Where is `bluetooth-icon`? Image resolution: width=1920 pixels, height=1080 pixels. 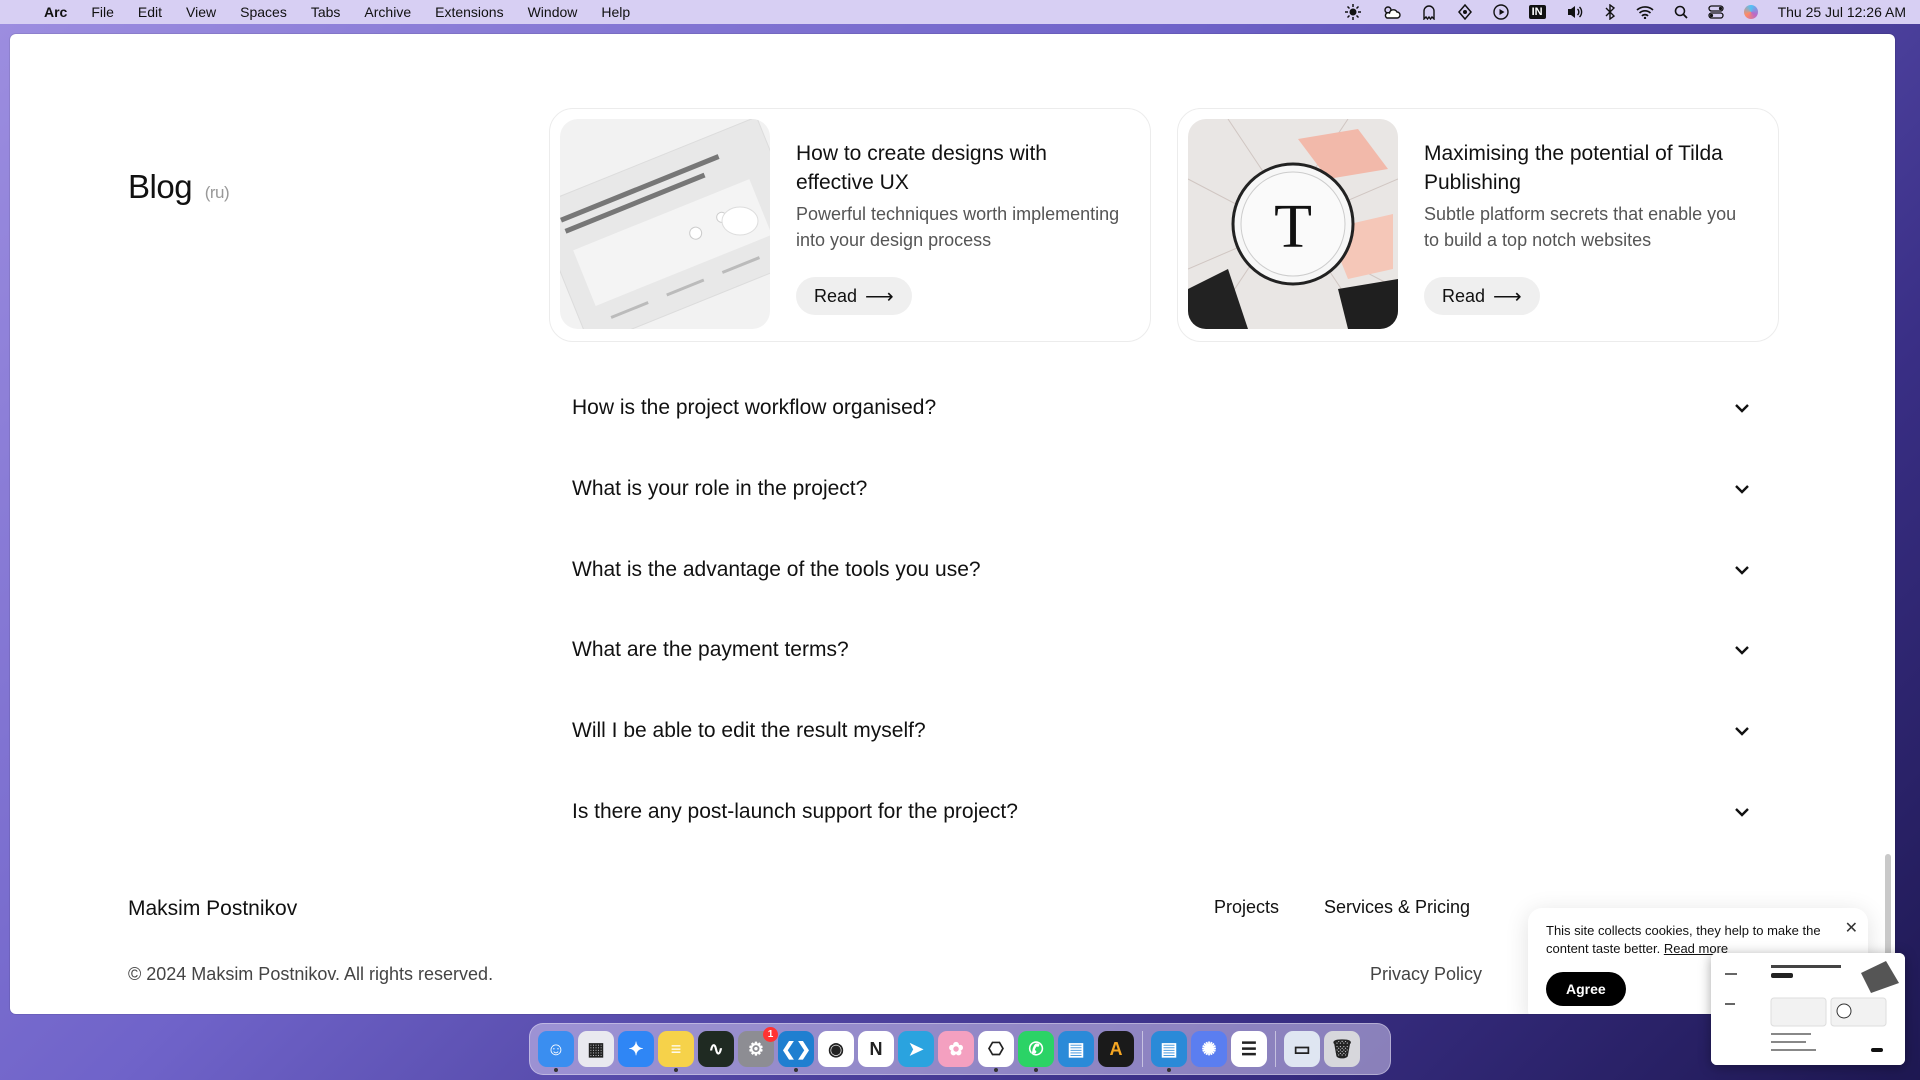 bluetooth-icon is located at coordinates (1610, 12).